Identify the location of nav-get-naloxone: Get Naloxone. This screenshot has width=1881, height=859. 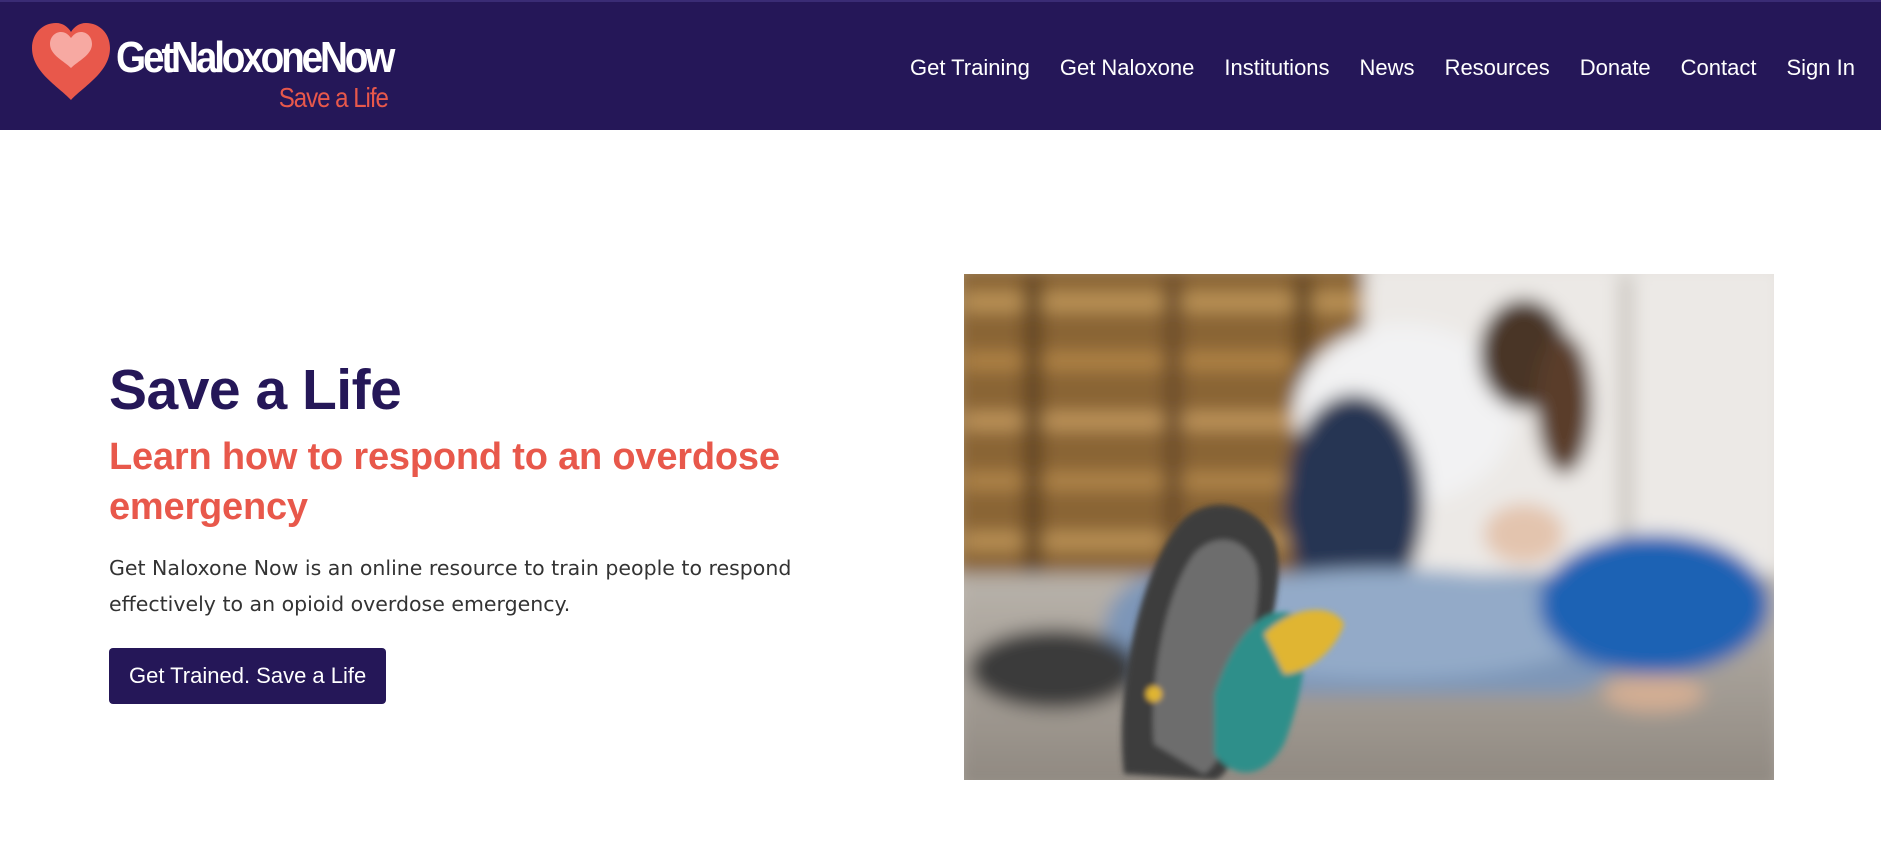
(1127, 68).